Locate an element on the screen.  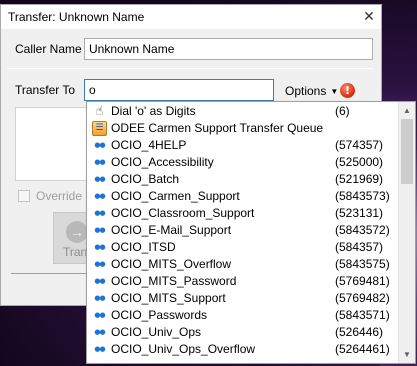
queue-icon: ☰ is located at coordinates (99, 128).